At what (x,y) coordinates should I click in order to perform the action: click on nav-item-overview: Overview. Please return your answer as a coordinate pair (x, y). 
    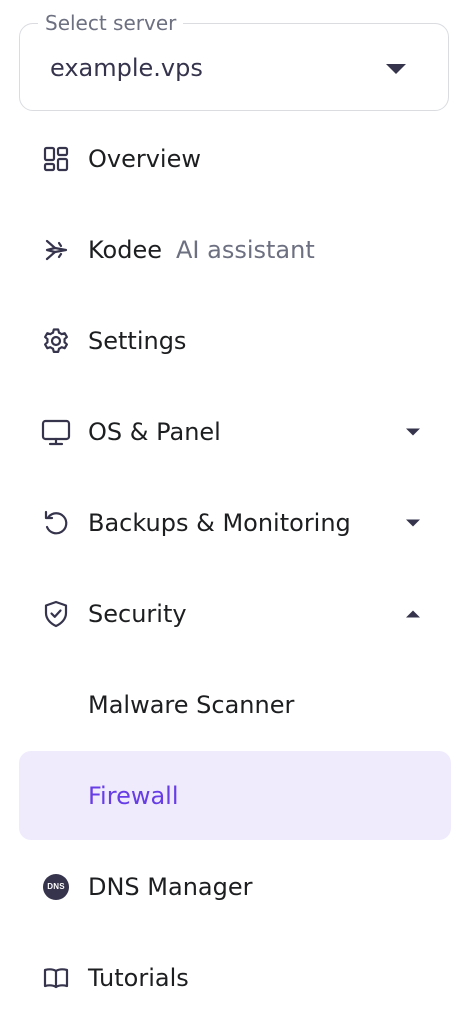
    Looking at the image, I should click on (237, 158).